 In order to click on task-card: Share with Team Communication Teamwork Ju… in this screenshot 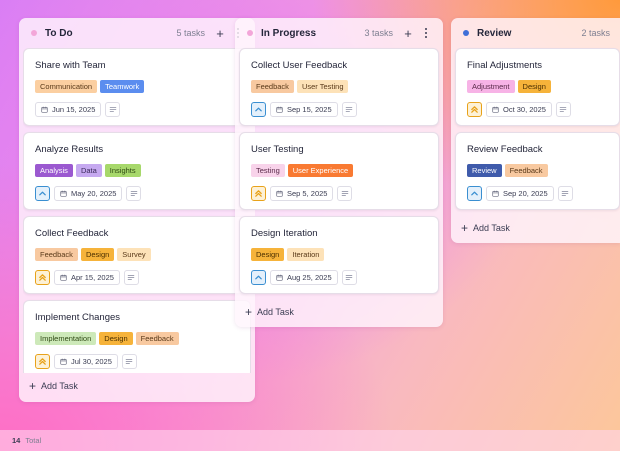, I will do `click(137, 87)`.